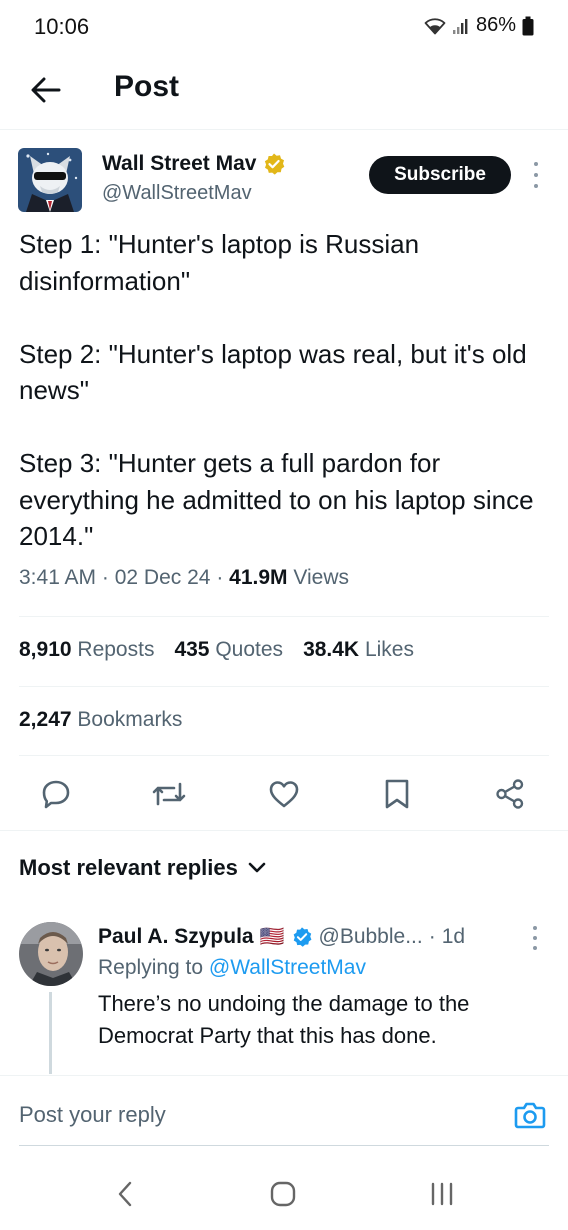 The height and width of the screenshot is (1230, 568). What do you see at coordinates (528, 25) in the screenshot?
I see `battery-icon` at bounding box center [528, 25].